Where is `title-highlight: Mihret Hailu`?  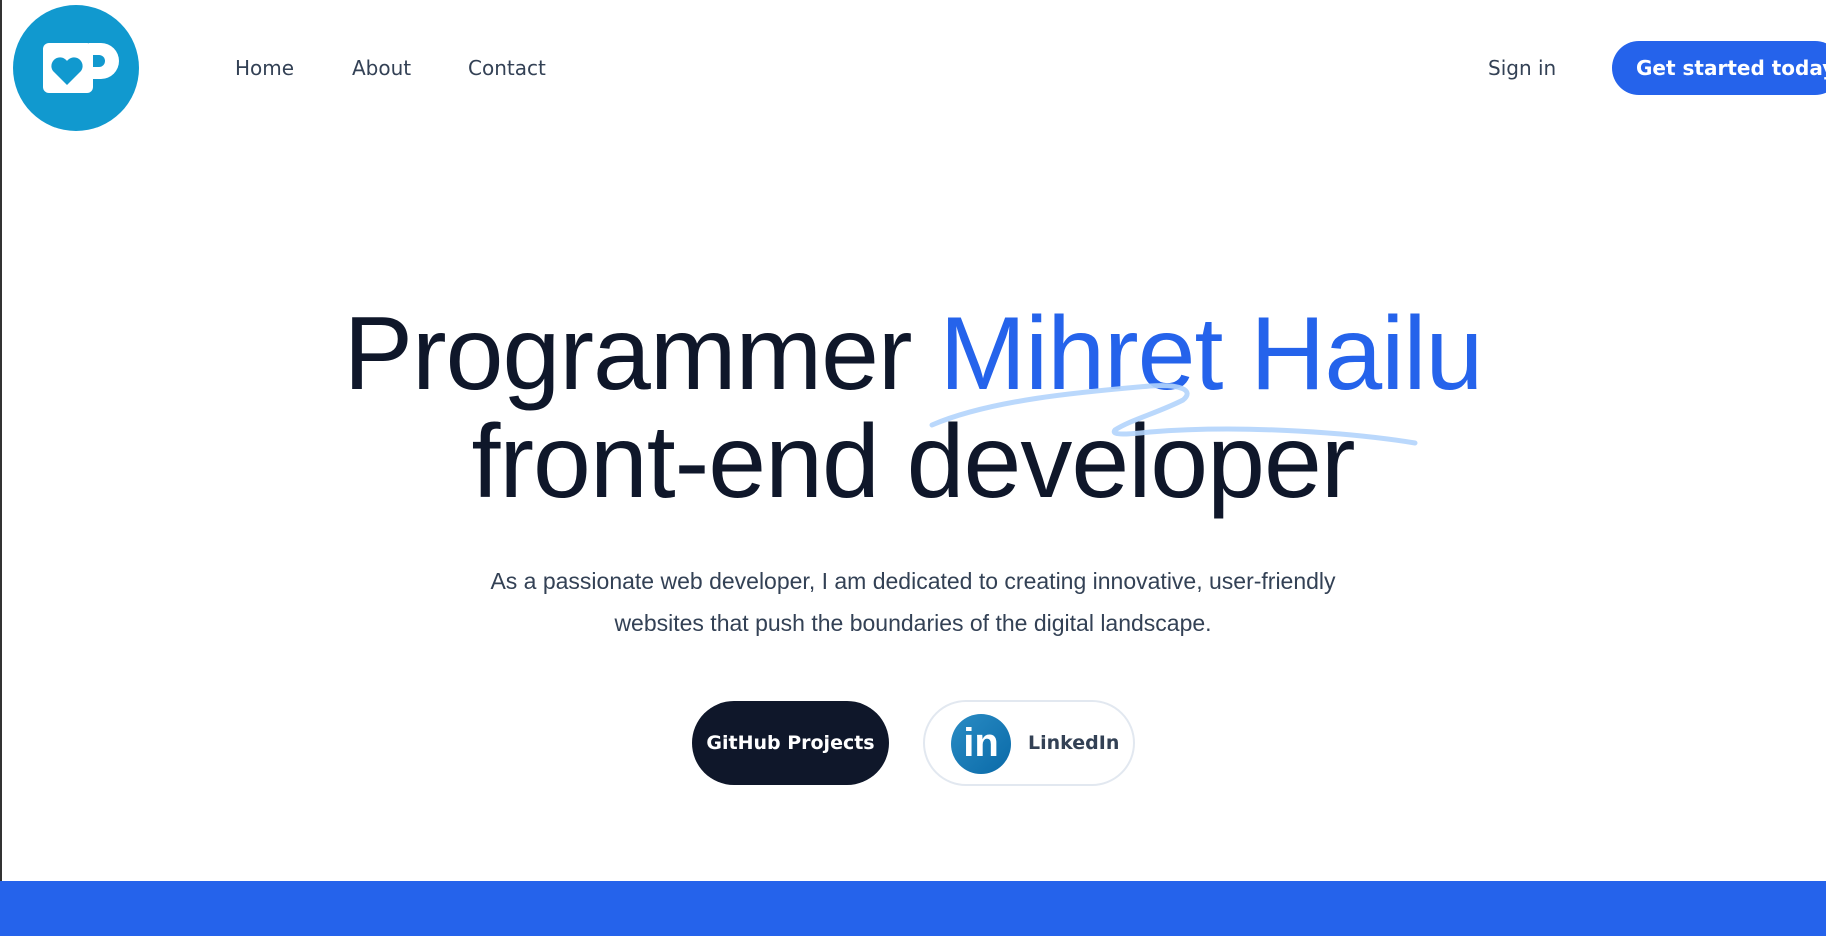
title-highlight: Mihret Hailu is located at coordinates (1211, 354).